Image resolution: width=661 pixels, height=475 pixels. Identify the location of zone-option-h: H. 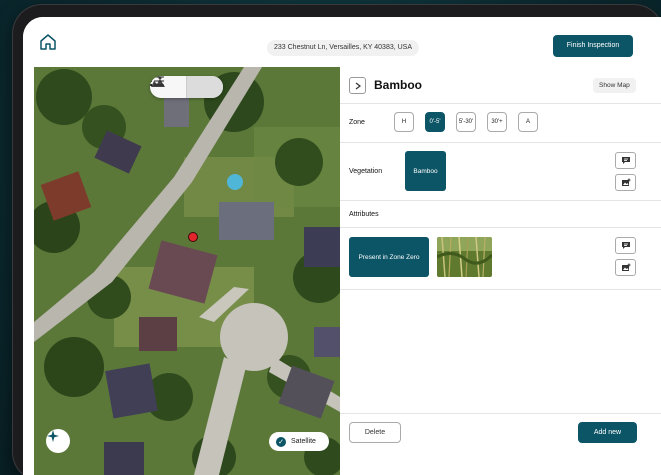
(404, 122).